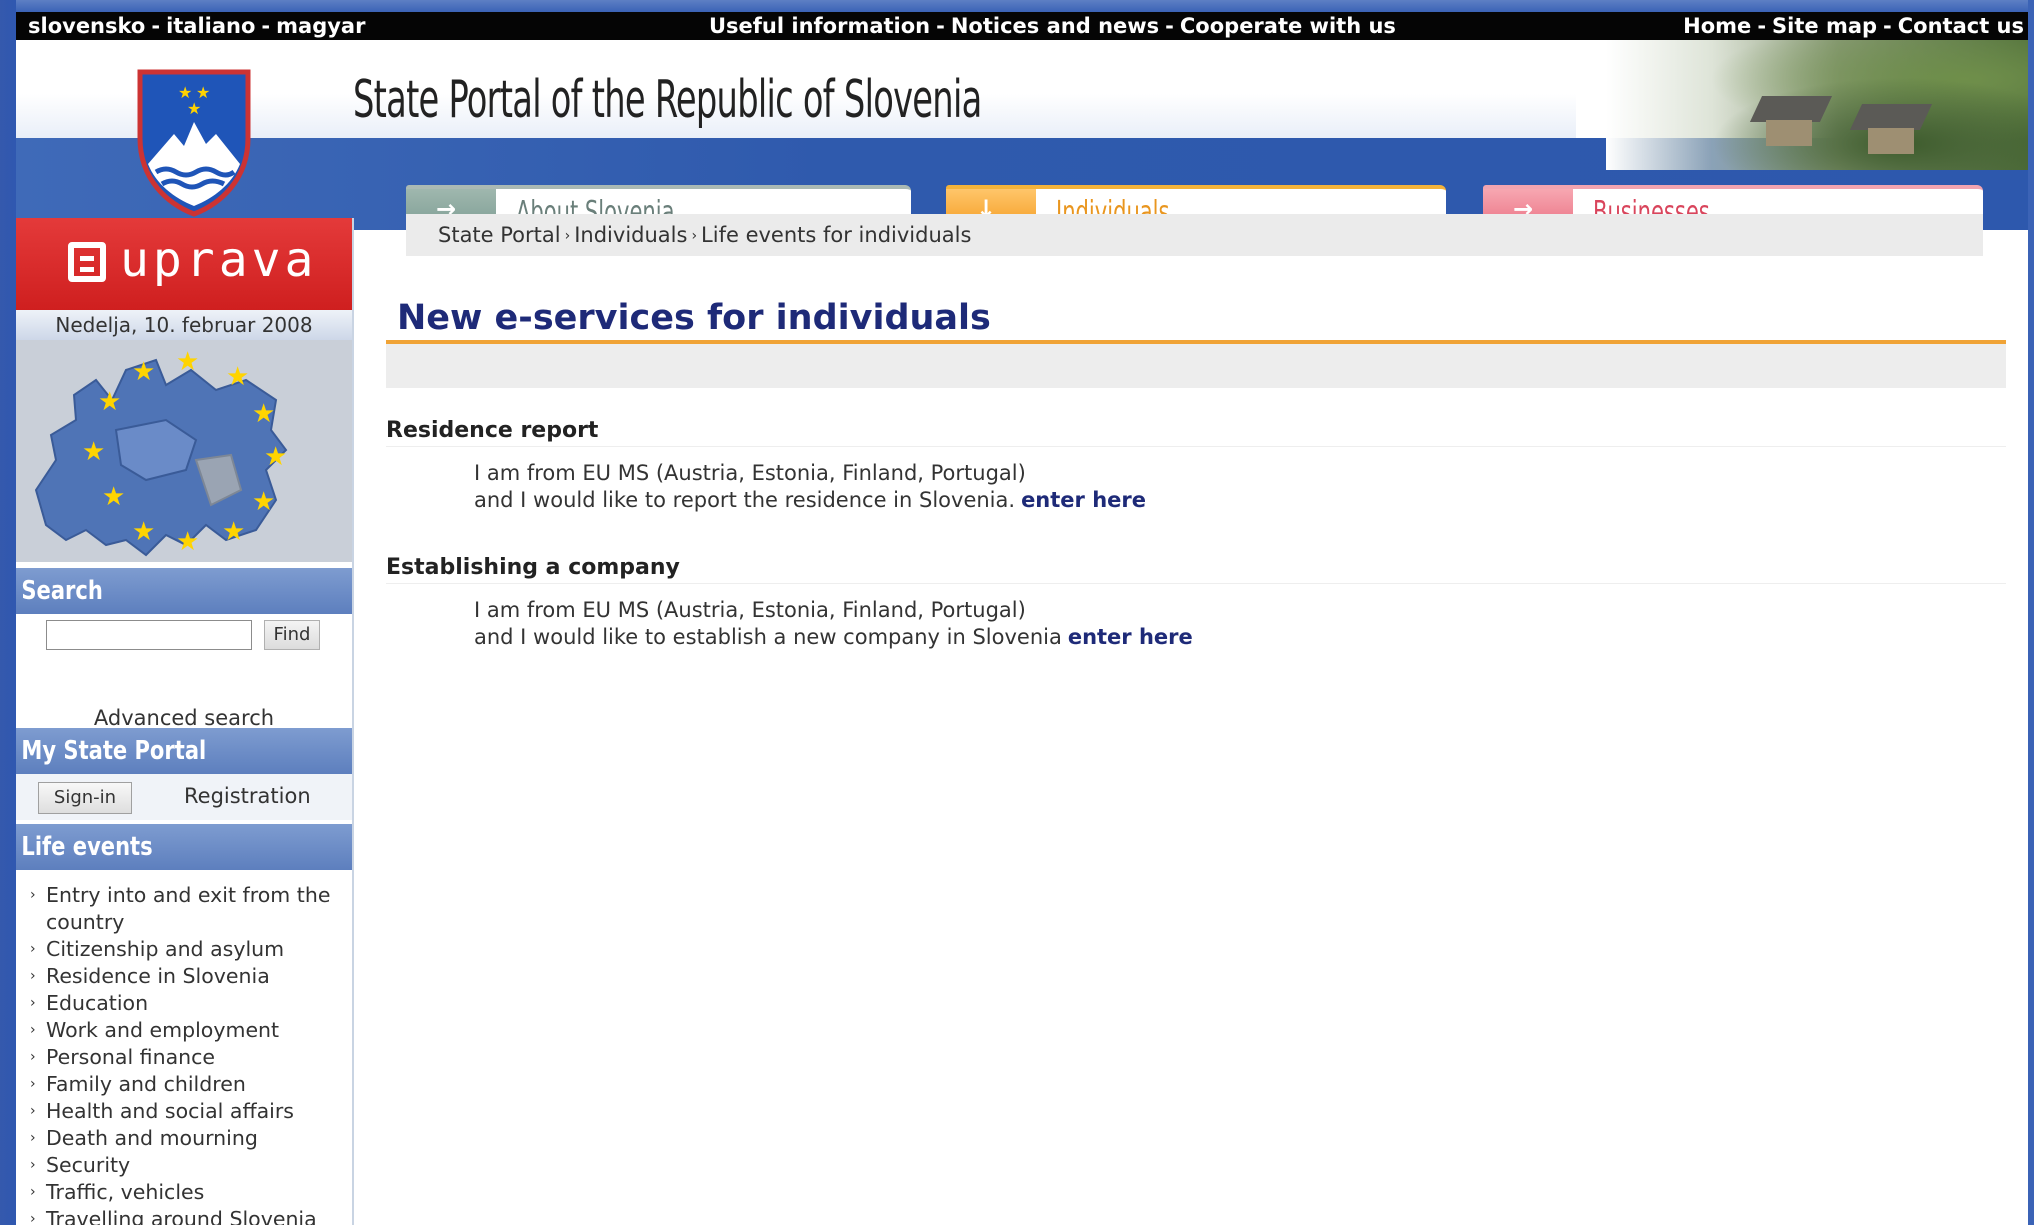  I want to click on window-frame-top, so click(1017, 6).